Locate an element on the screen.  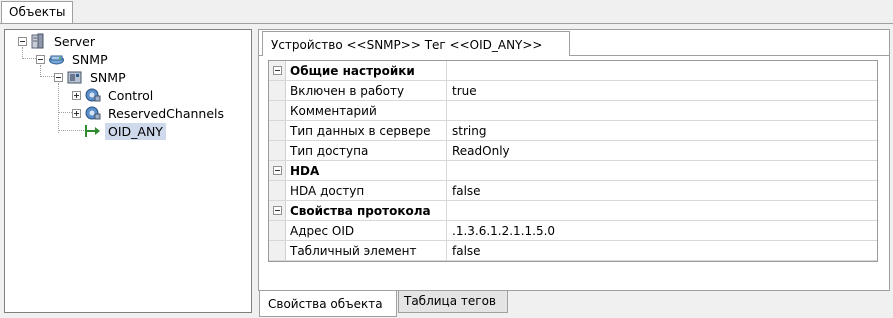
property-row: Включен в работу true is located at coordinates (573, 91).